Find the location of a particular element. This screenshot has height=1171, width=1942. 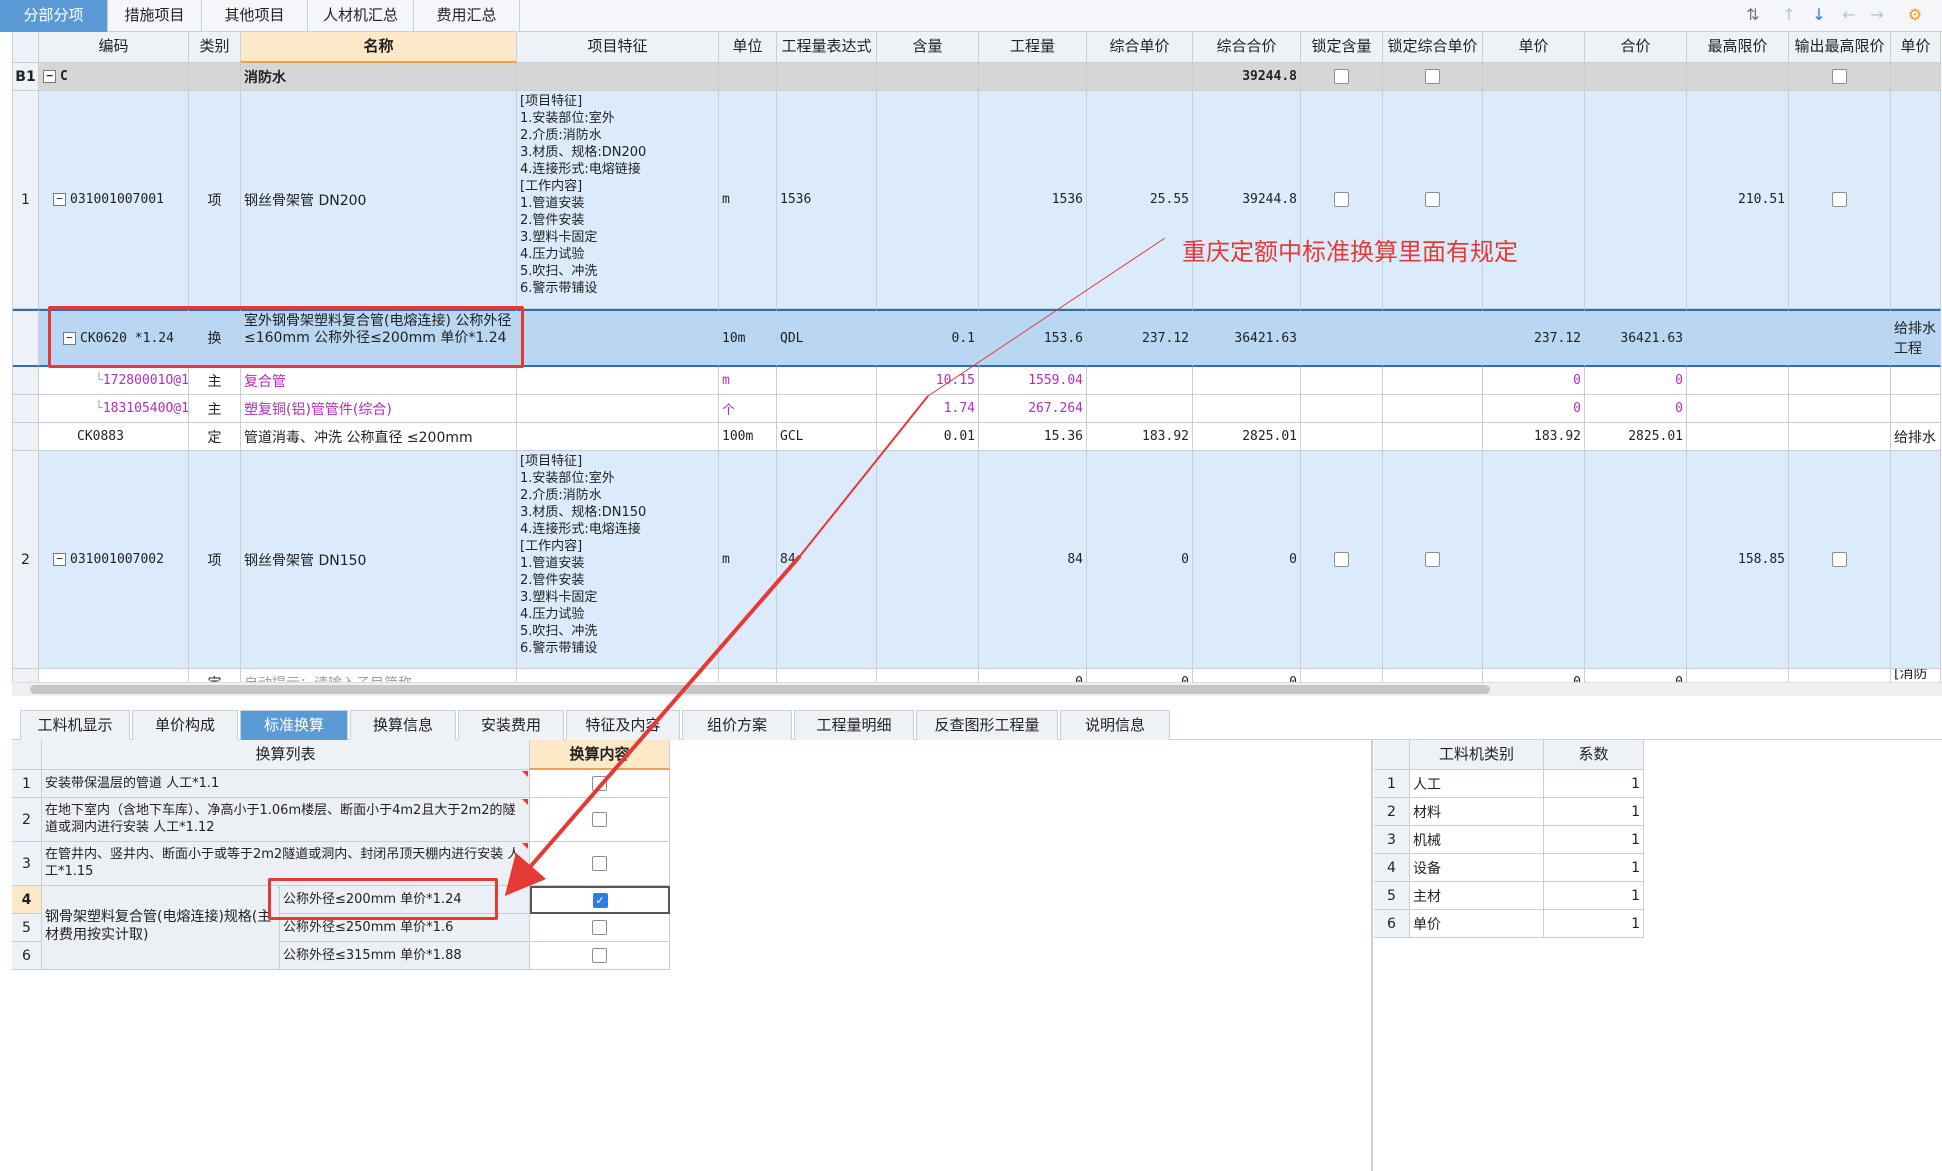

arrow-to-option is located at coordinates (653, 725).